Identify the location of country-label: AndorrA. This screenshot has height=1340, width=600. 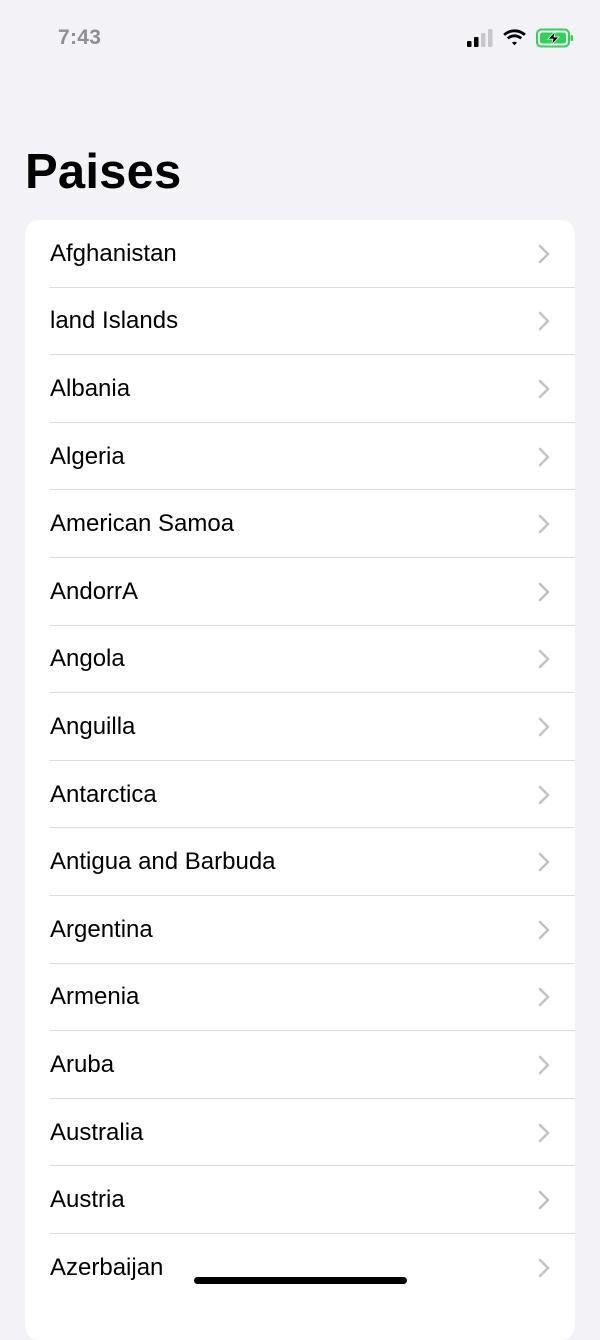
(94, 591).